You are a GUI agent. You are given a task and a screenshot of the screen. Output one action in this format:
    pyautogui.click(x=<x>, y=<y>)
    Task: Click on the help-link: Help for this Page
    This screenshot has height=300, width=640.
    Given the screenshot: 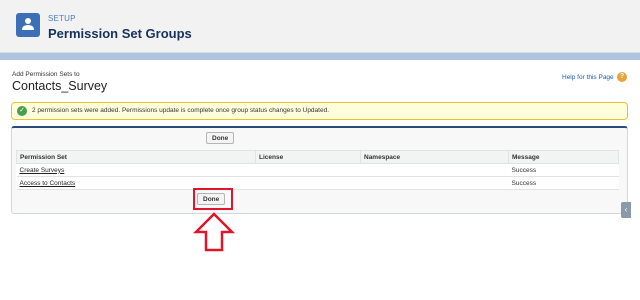 What is the action you would take?
    pyautogui.click(x=588, y=77)
    